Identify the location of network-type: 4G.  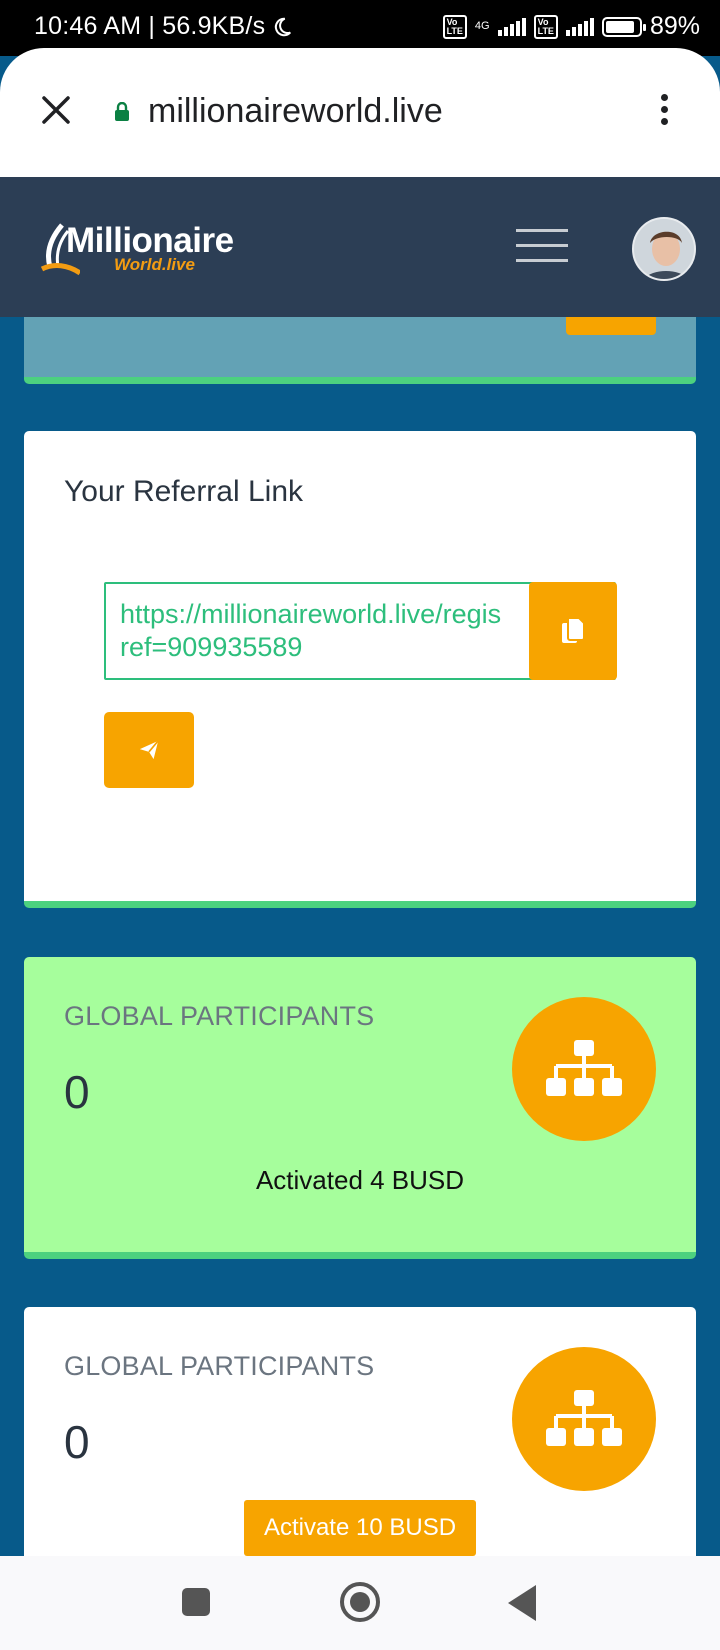
(482, 26).